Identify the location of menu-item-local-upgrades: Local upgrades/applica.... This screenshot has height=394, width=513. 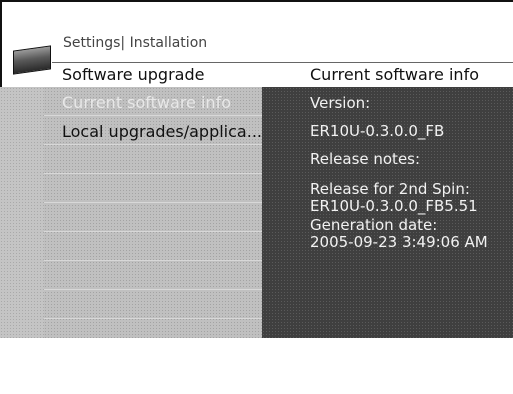
(153, 130).